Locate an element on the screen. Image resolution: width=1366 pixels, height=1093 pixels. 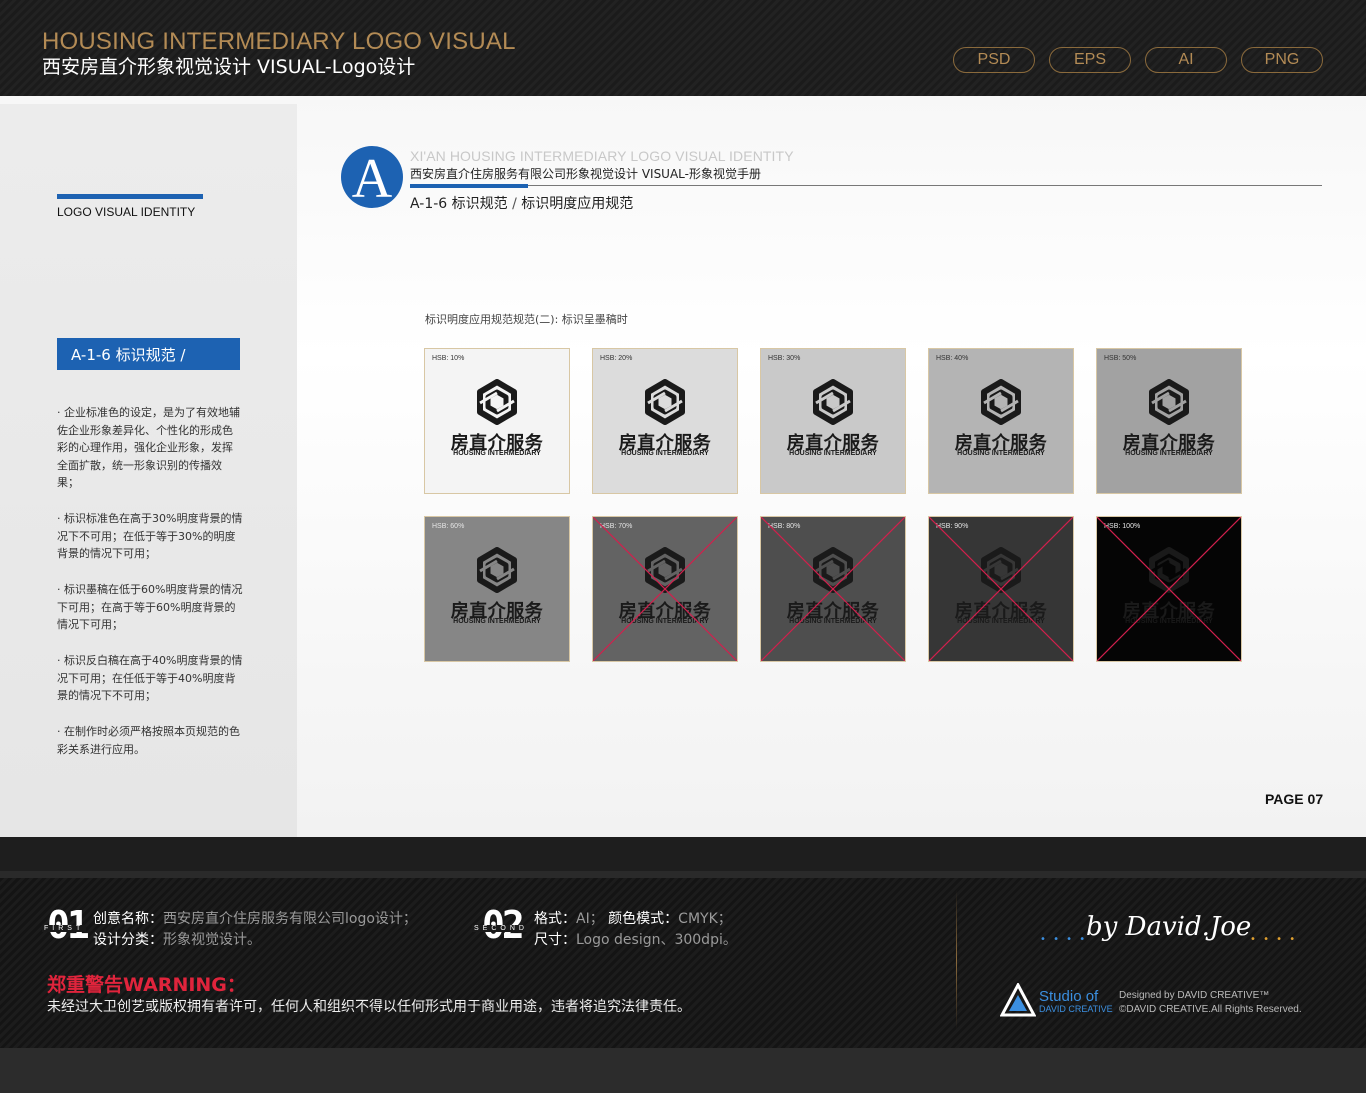
info-key: 创意名称： is located at coordinates (128, 919).